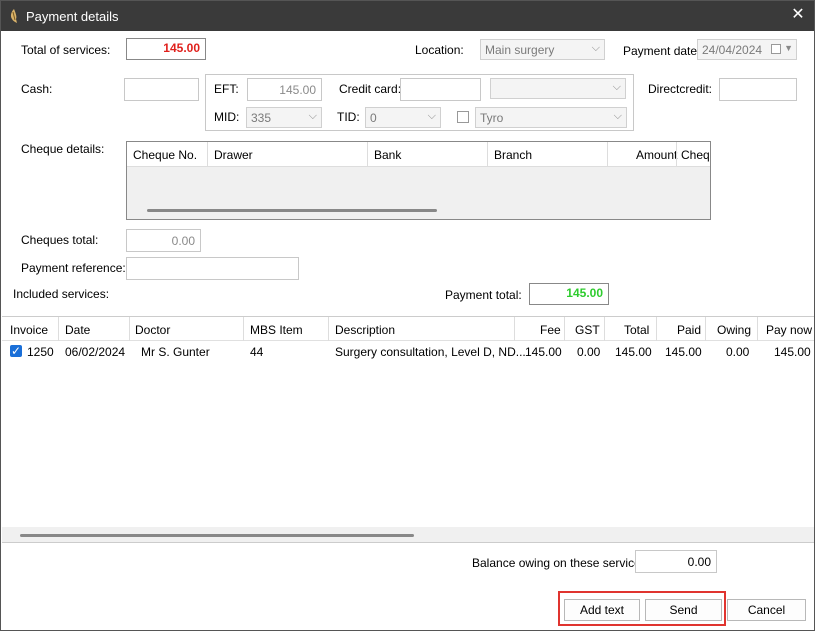 This screenshot has height=631, width=815. Describe the element at coordinates (695, 155) in the screenshot. I see `cheque-col-cheque: Chequ` at that location.